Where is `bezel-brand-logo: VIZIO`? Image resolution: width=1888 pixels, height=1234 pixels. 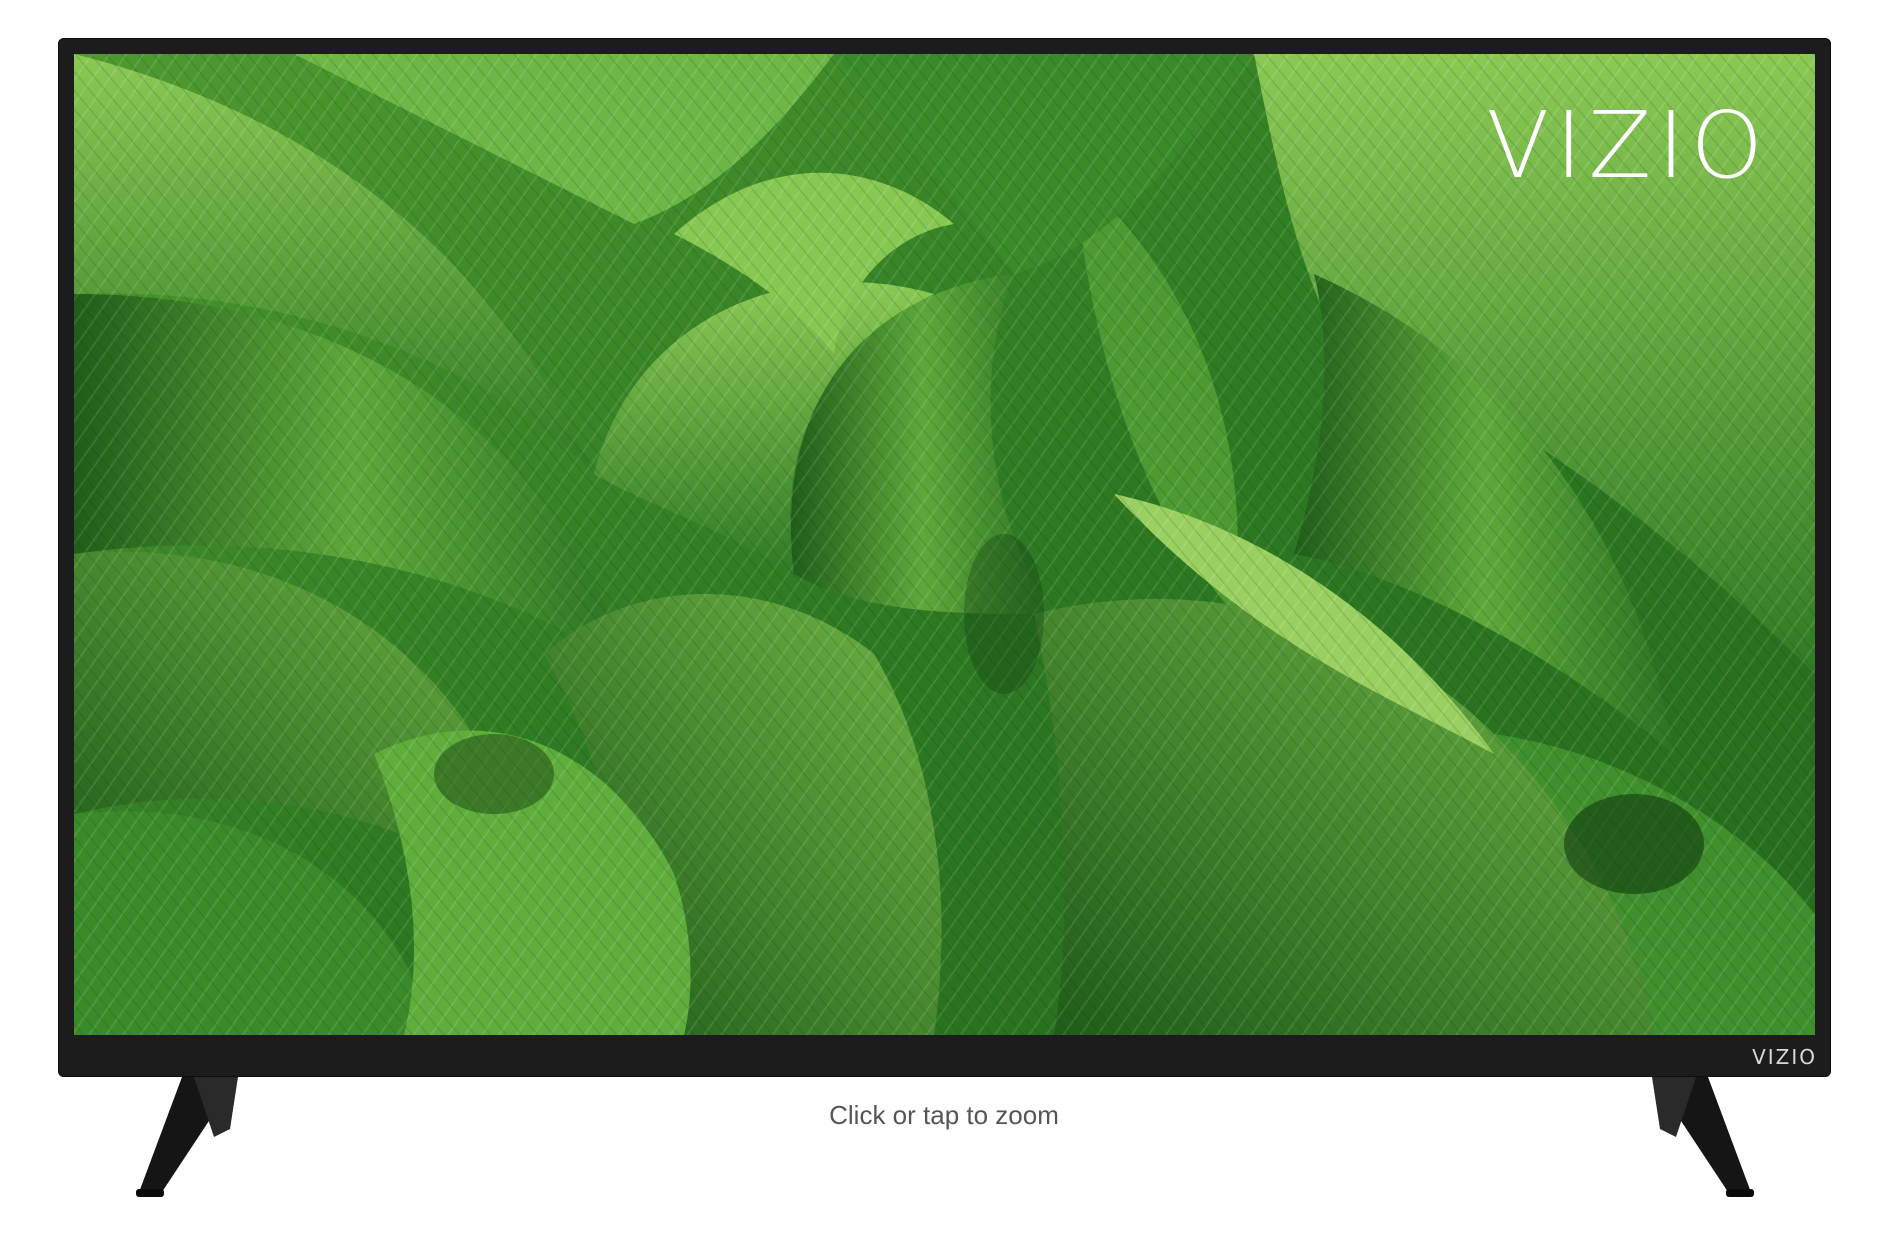 bezel-brand-logo: VIZIO is located at coordinates (1784, 1057).